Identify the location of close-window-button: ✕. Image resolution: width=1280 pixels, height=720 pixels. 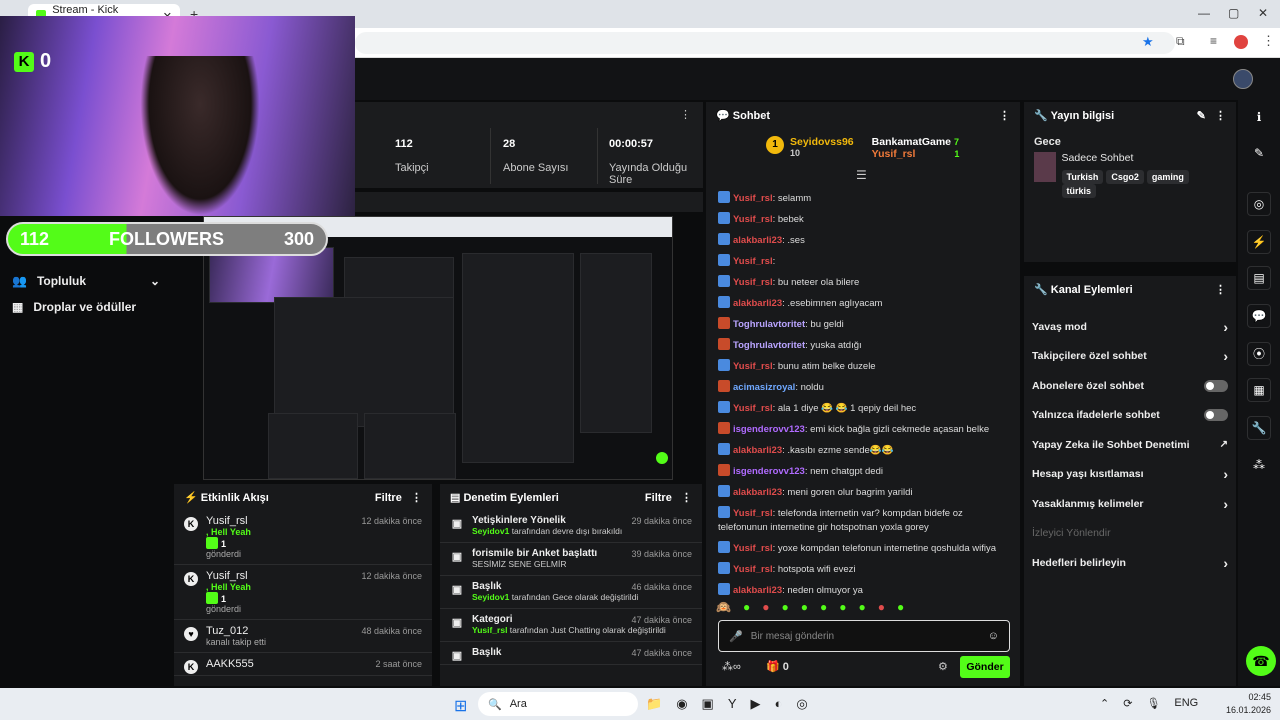
(1263, 13).